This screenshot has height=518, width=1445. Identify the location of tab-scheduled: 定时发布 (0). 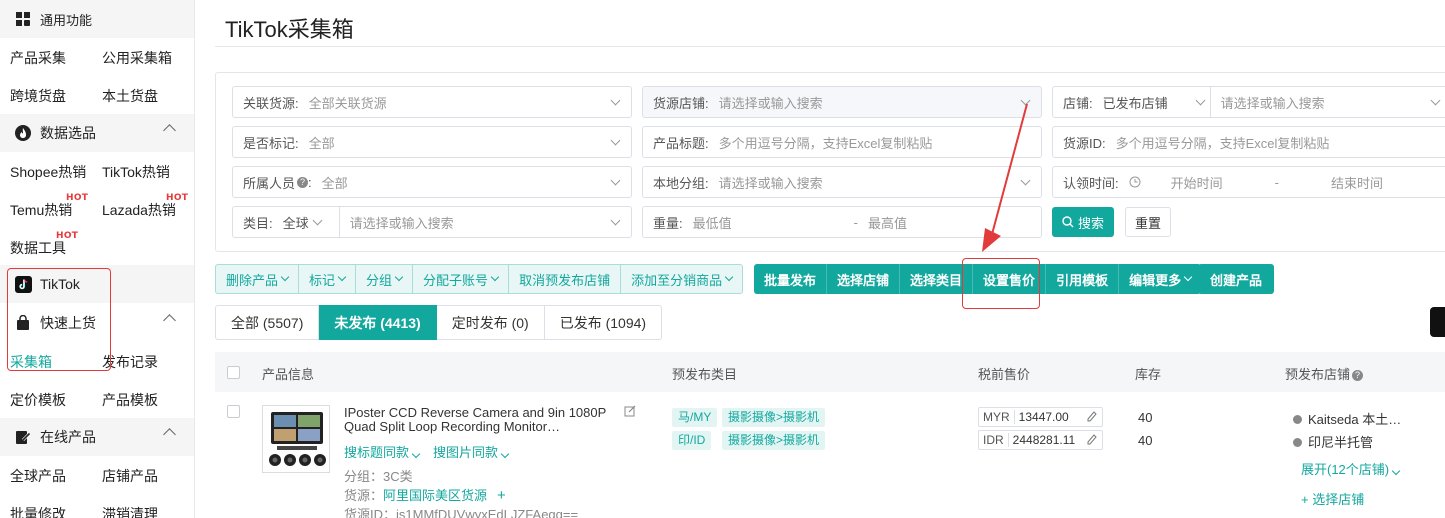
(490, 322).